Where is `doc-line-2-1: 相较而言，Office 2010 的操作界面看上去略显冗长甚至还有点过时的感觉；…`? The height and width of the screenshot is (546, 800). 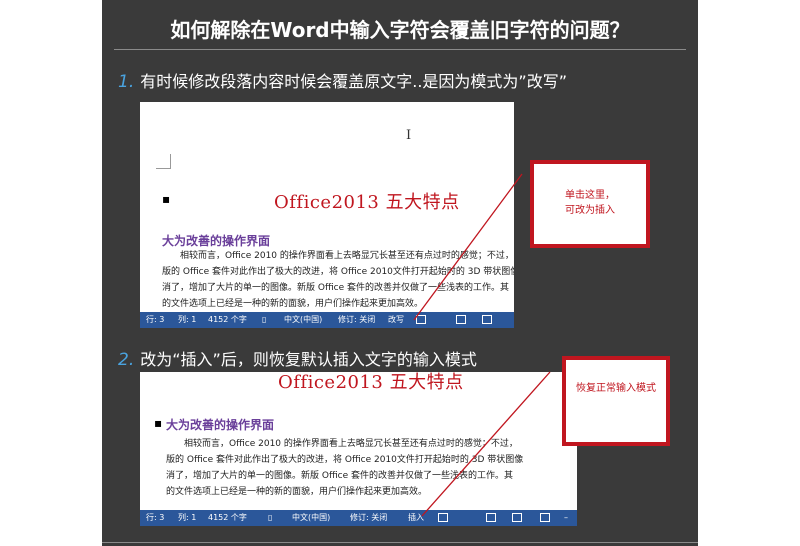
doc-line-2-1: 相较而言，Office 2010 的操作界面看上去略显冗长甚至还有点过时的感觉；… is located at coordinates (351, 444).